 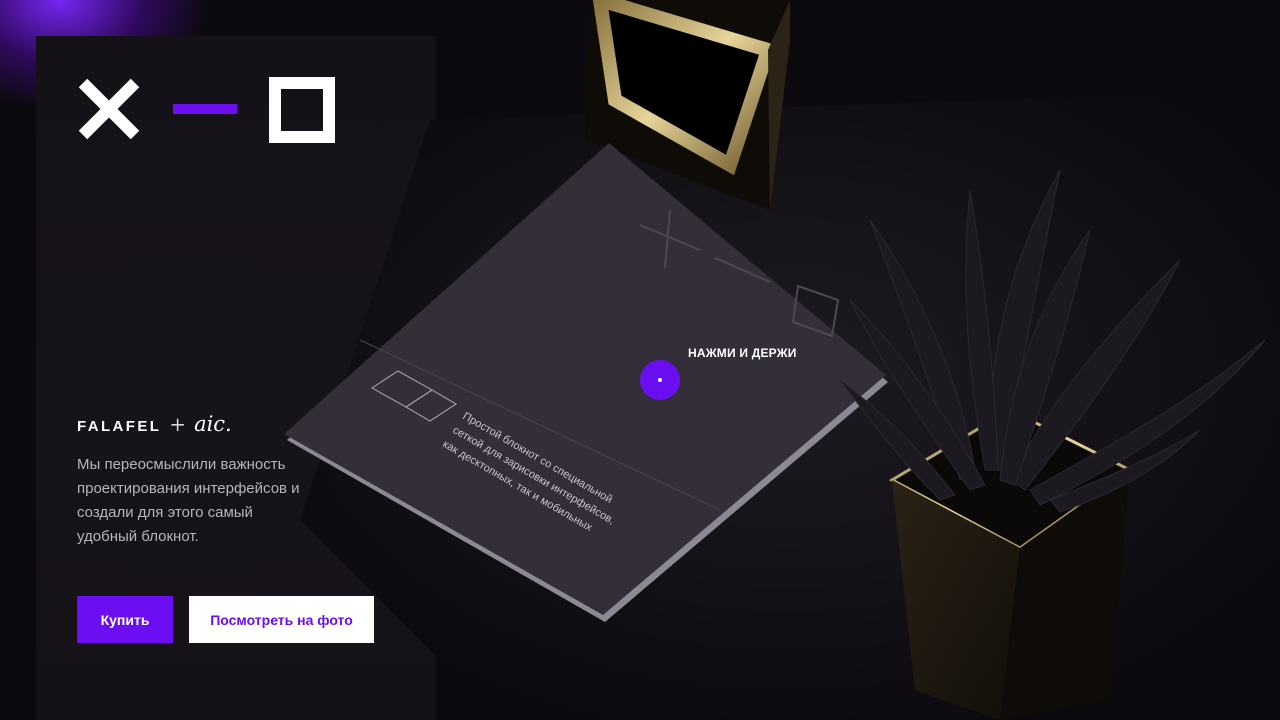 What do you see at coordinates (302, 110) in the screenshot?
I see `square-icon` at bounding box center [302, 110].